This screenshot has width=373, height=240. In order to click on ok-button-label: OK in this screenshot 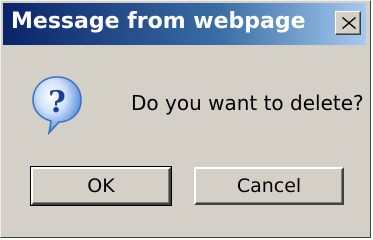, I will do `click(101, 186)`.